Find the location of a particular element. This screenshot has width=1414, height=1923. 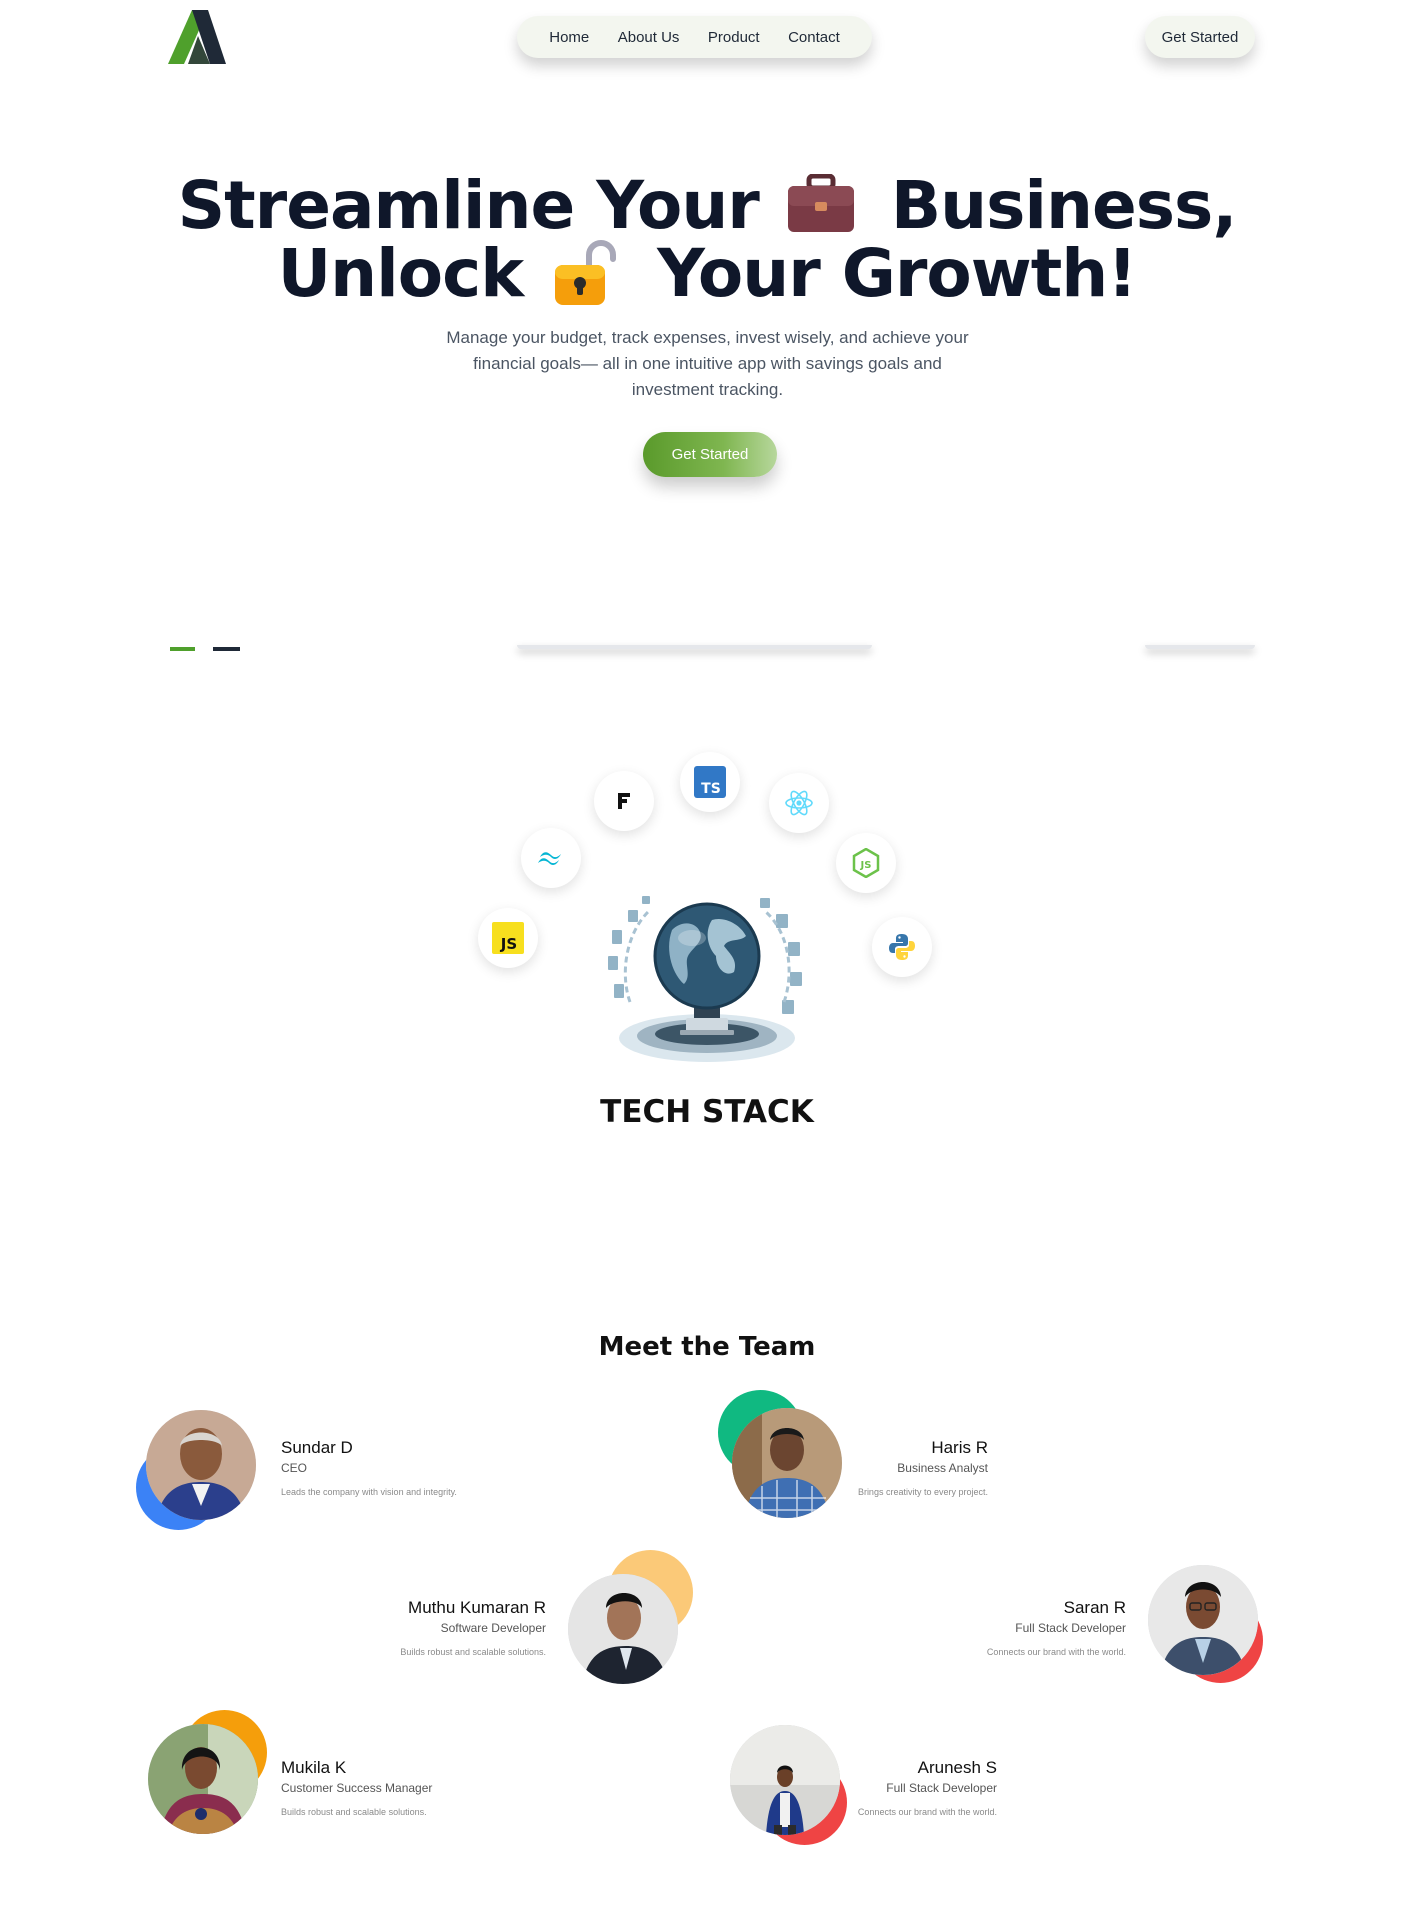

member-muthu-photo is located at coordinates (625, 1617).